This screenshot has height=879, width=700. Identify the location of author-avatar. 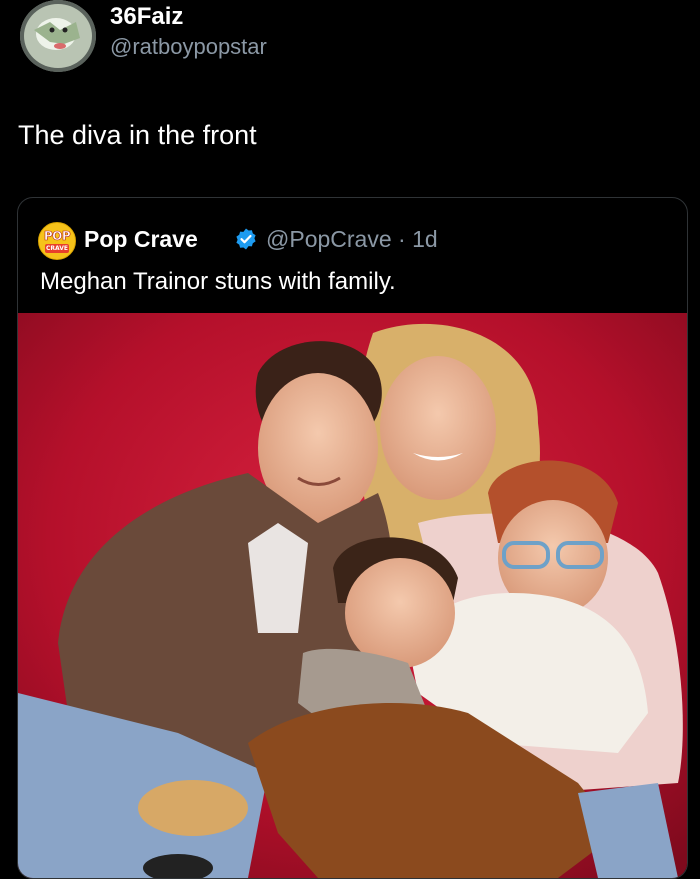
(58, 36).